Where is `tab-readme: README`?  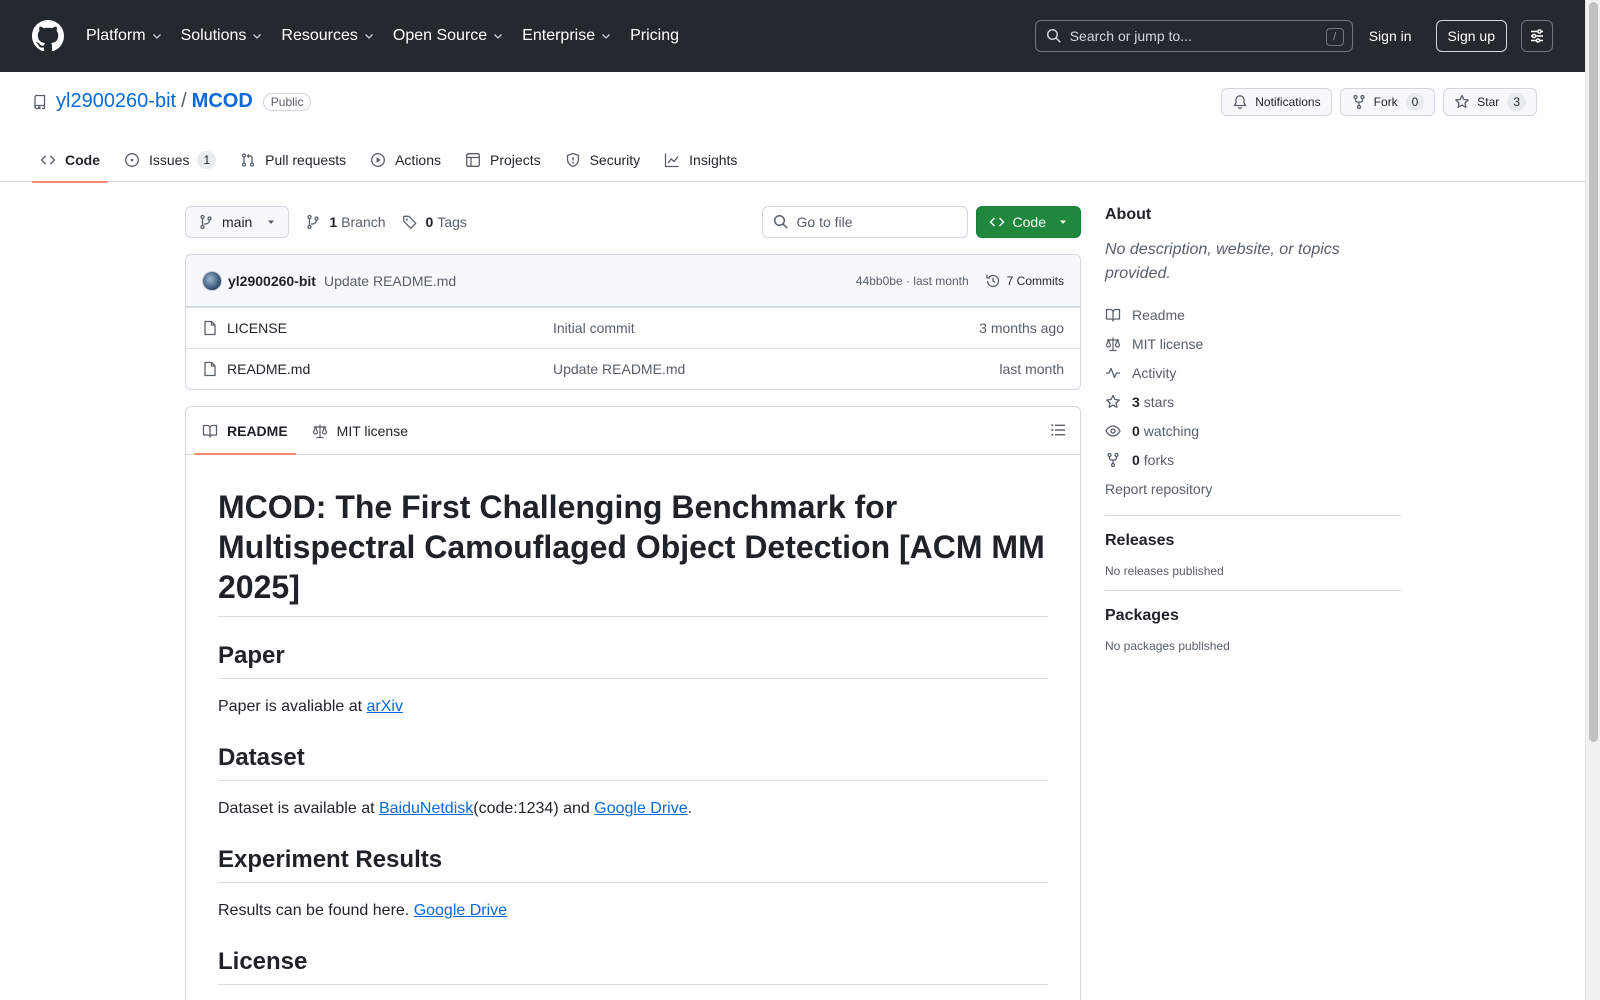 tab-readme: README is located at coordinates (245, 431).